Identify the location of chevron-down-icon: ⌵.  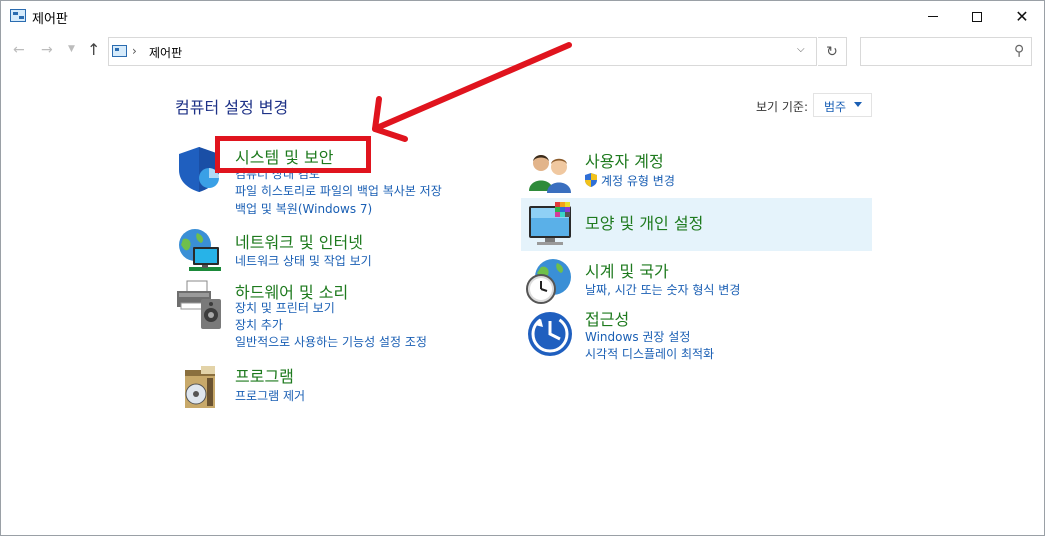
(801, 49).